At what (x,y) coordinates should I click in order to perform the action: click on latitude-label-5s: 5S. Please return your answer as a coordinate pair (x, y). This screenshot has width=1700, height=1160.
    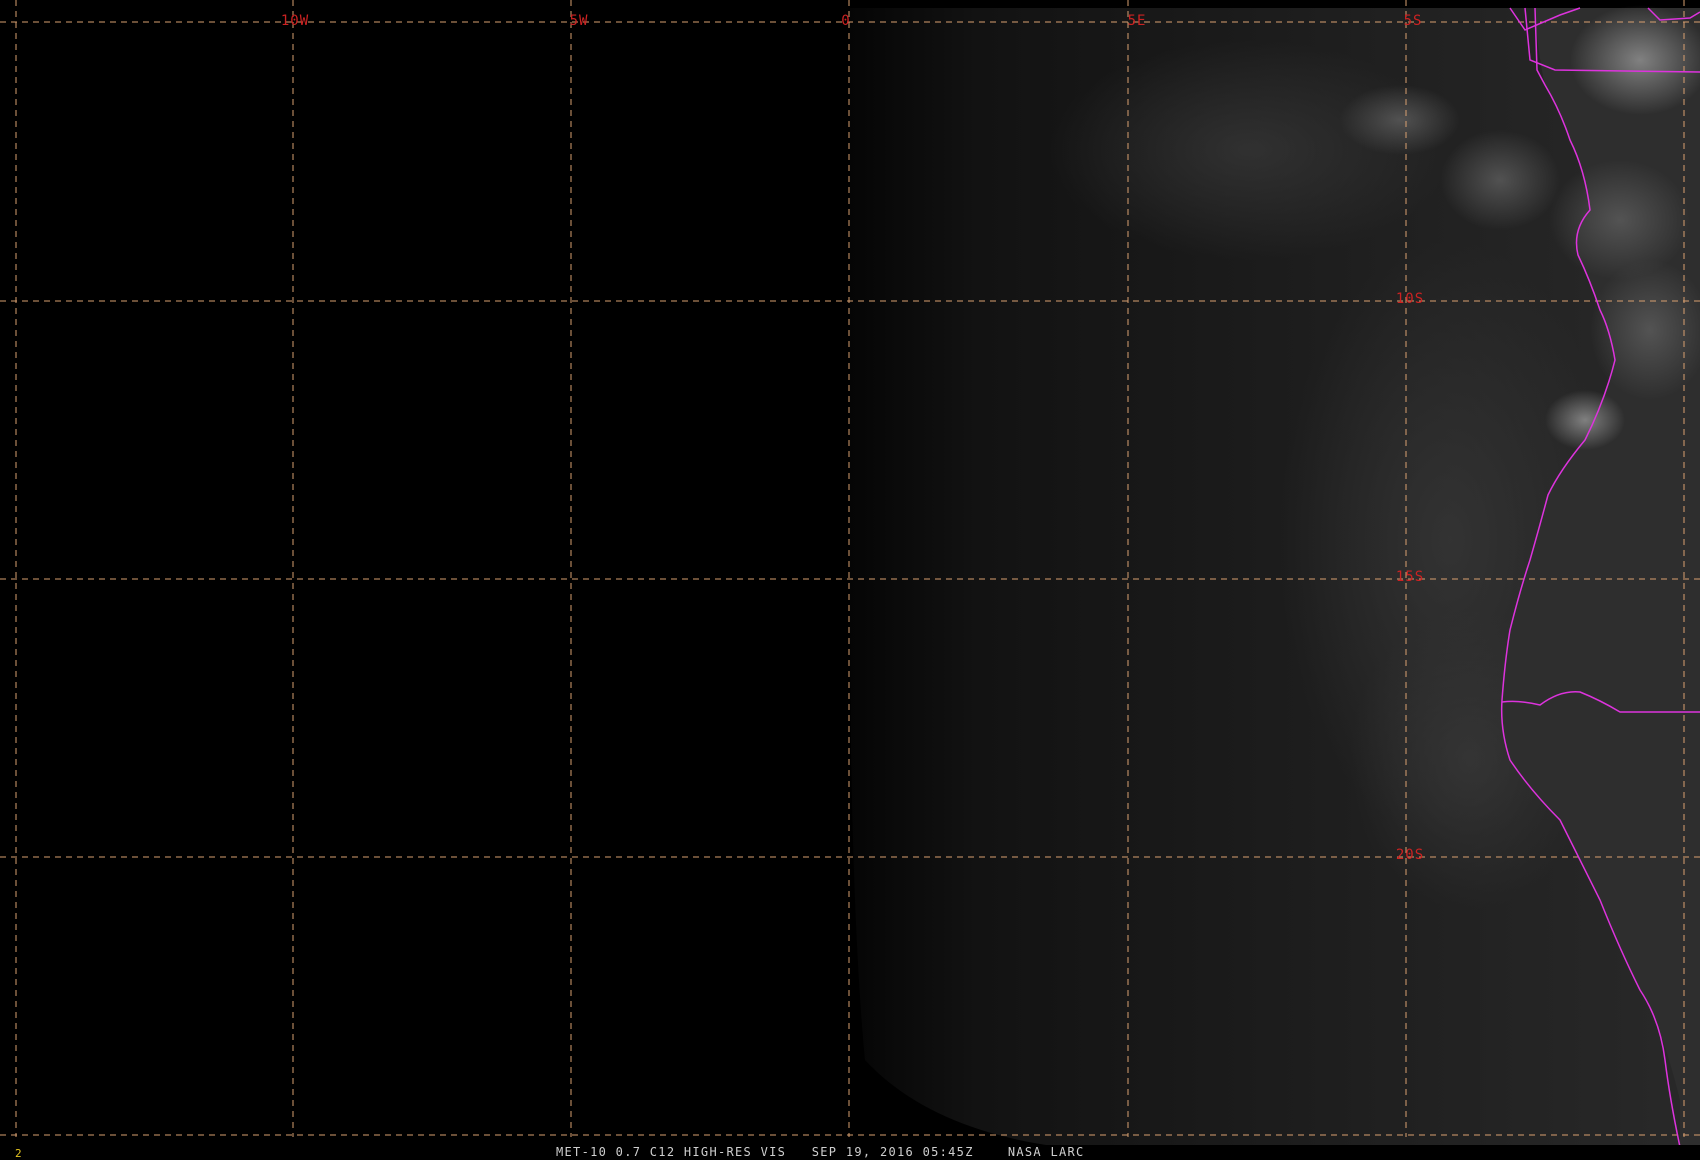
    Looking at the image, I should click on (1413, 21).